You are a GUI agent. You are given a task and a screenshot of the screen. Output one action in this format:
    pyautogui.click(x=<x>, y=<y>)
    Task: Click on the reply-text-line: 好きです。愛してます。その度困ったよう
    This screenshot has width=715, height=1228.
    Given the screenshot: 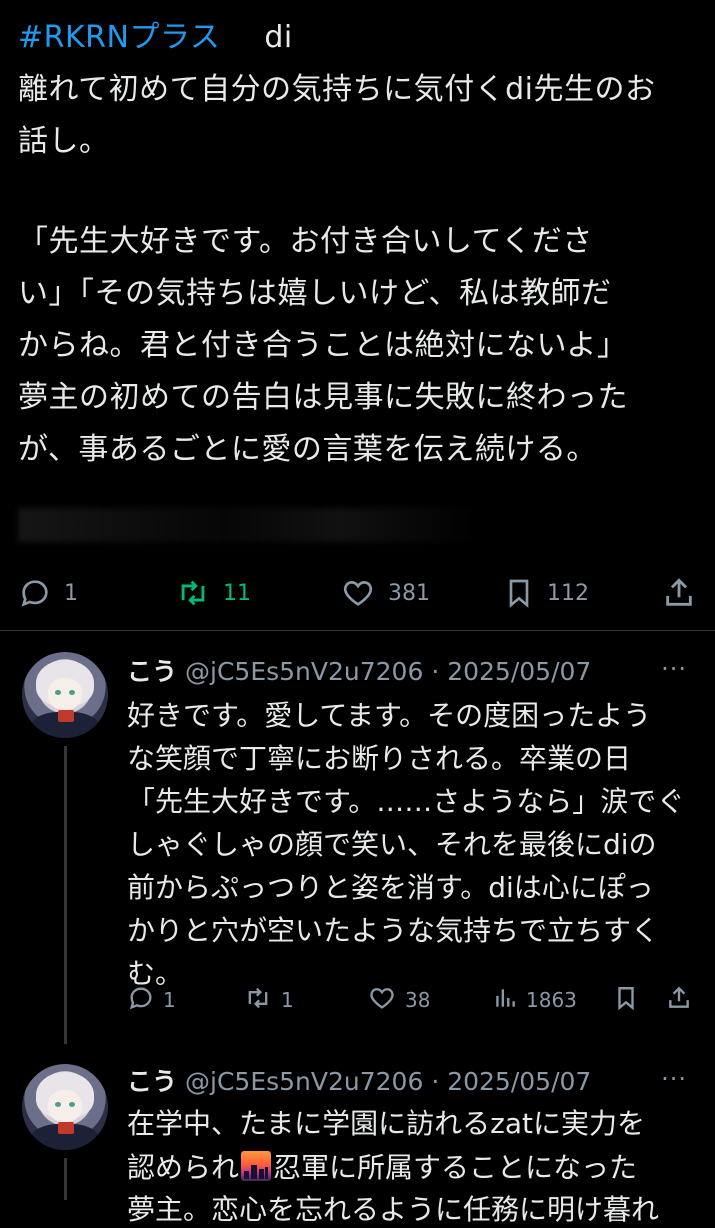 What is the action you would take?
    pyautogui.click(x=389, y=715)
    